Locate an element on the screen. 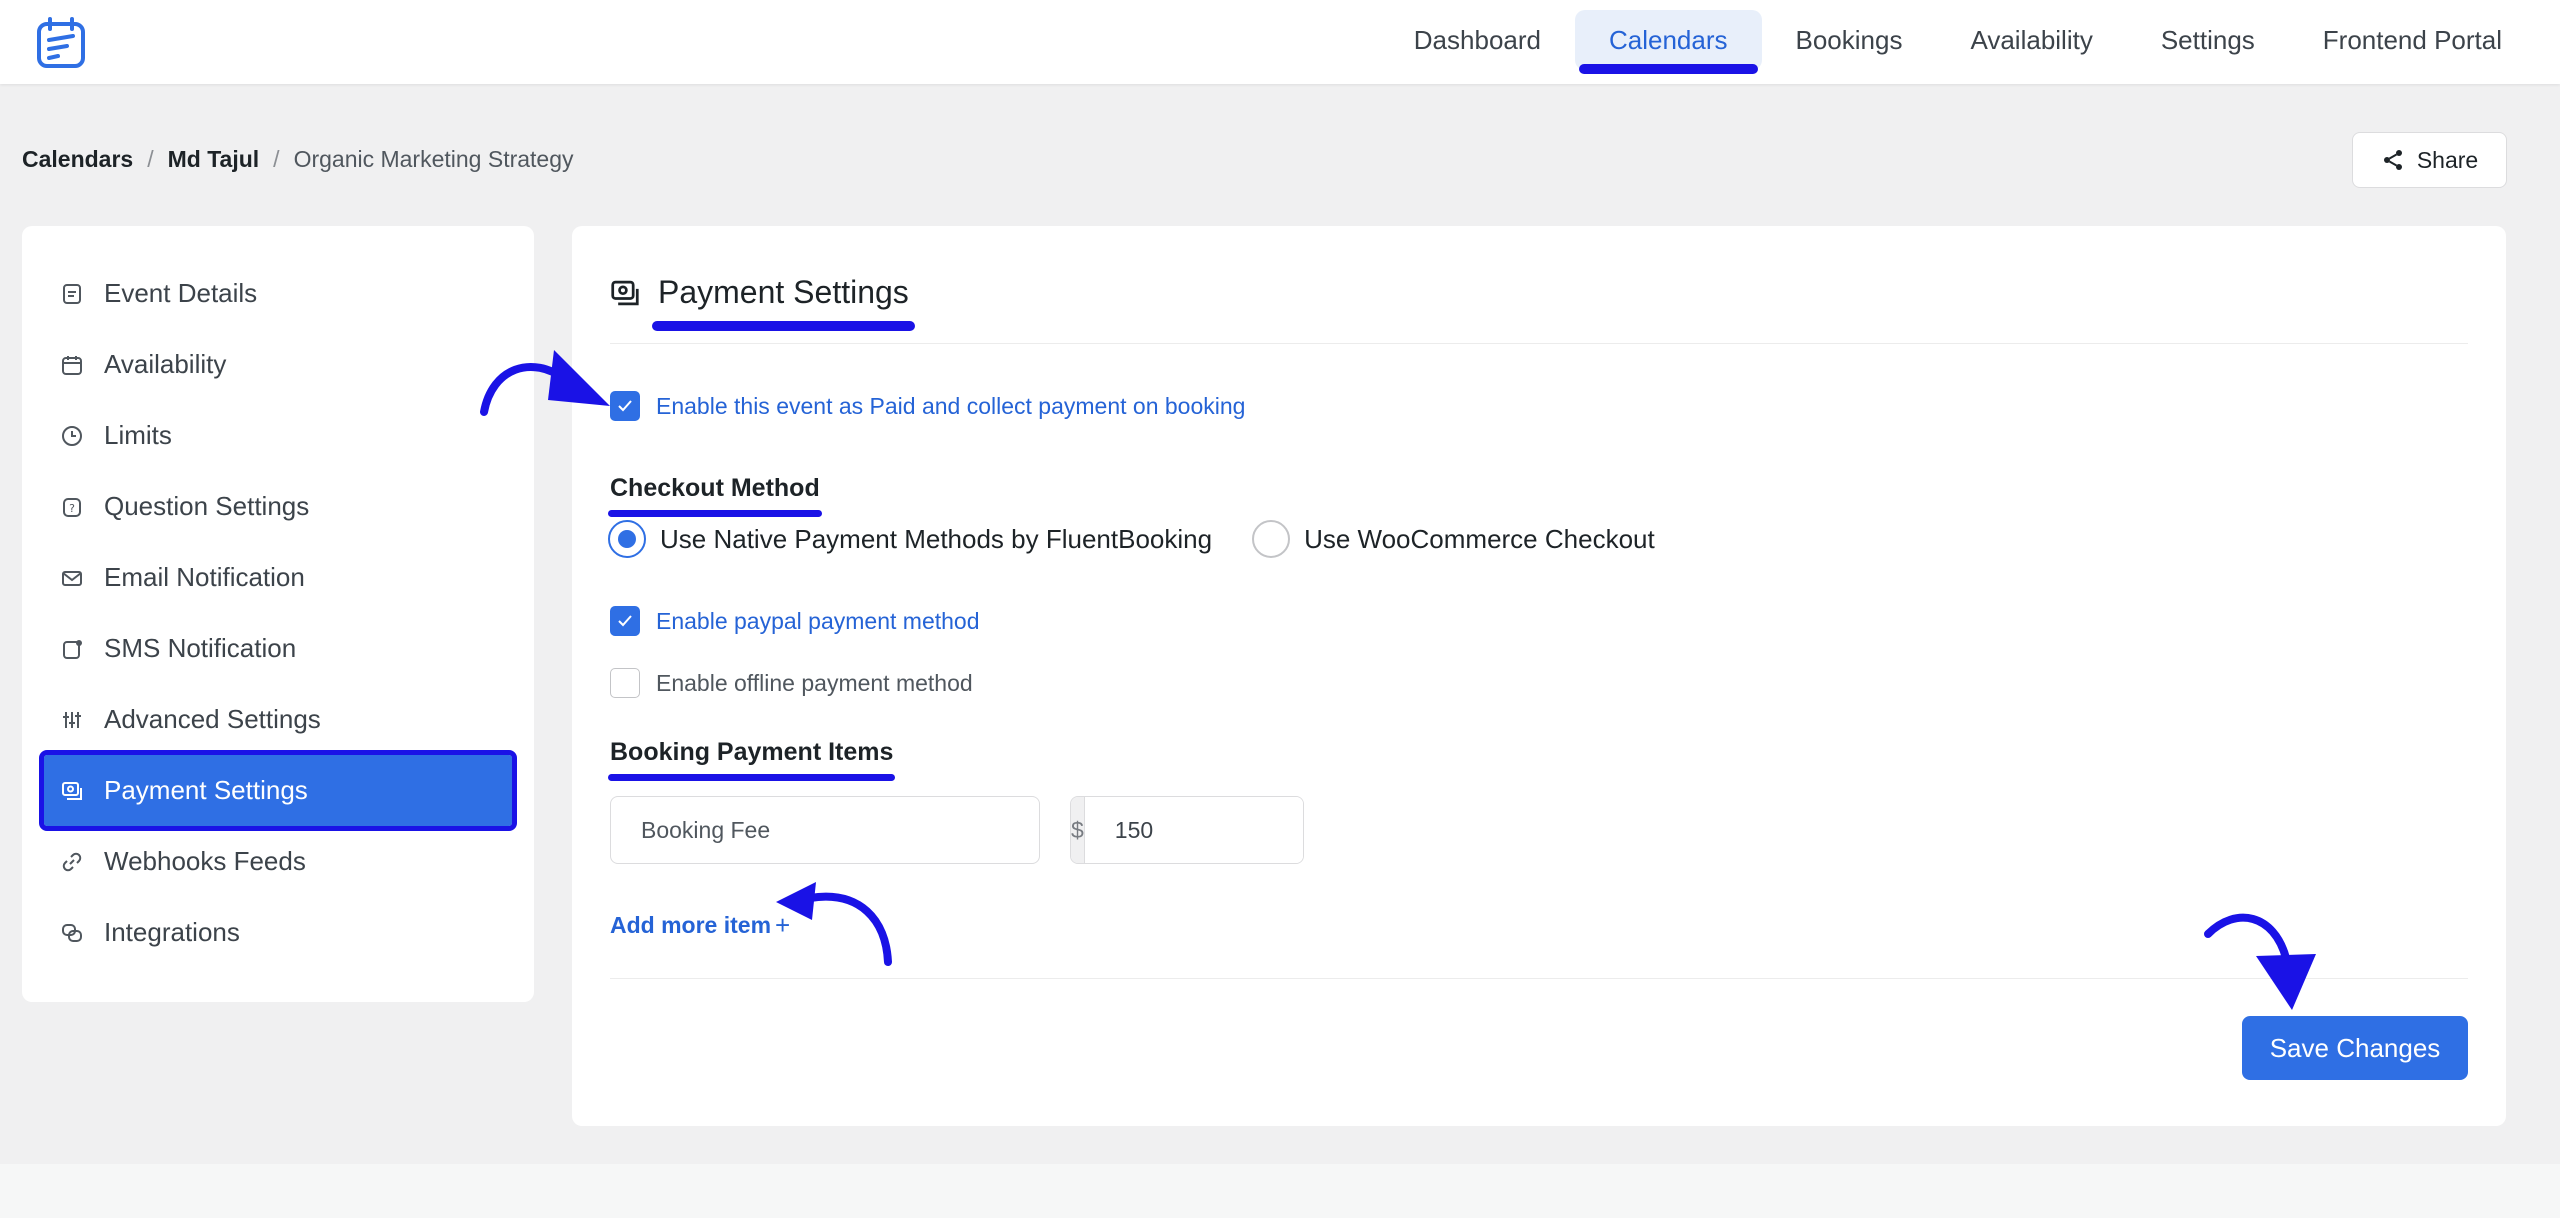 The height and width of the screenshot is (1218, 2560). offline-checkbox-row: Enable offline payment method is located at coordinates (791, 683).